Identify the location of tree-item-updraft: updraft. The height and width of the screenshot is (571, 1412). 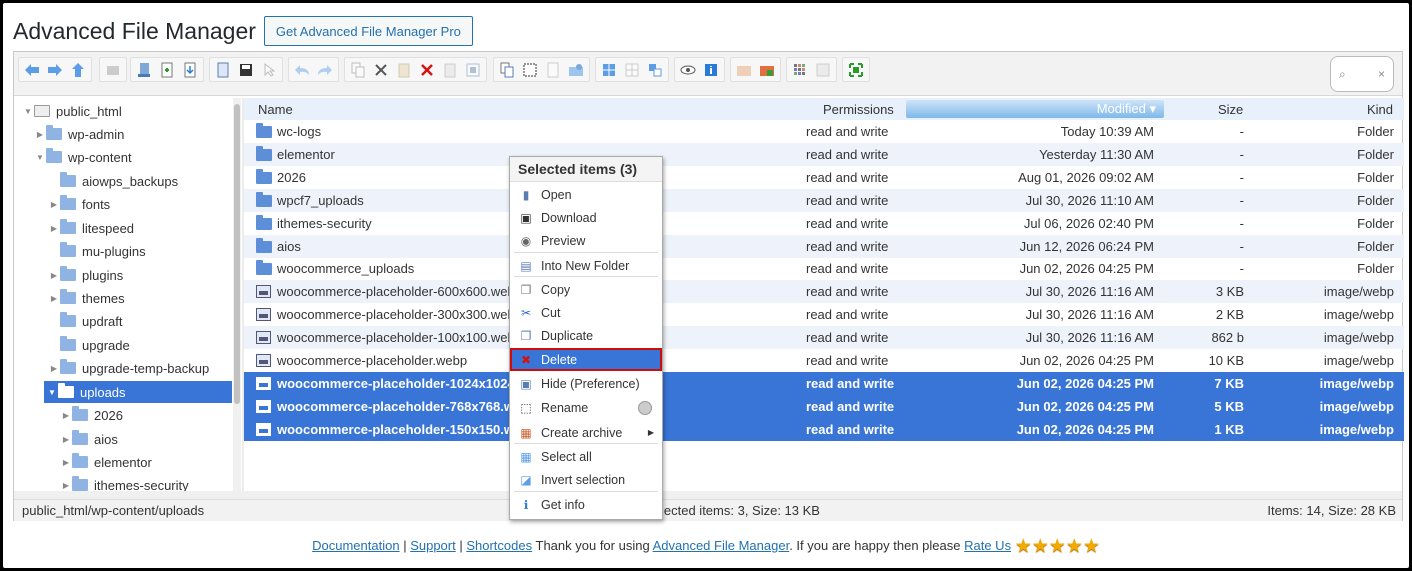
(85, 321).